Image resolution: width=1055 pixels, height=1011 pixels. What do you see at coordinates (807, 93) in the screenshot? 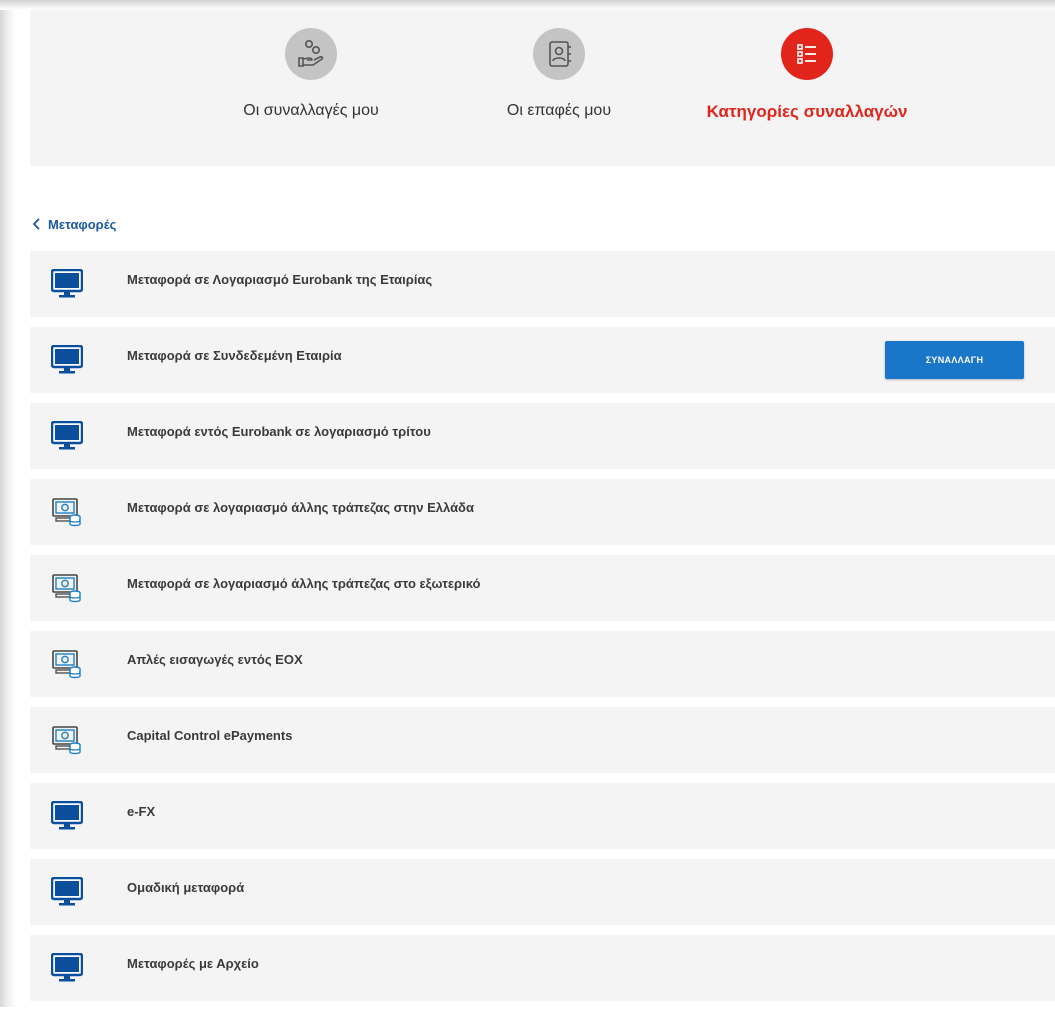
I see `tab-transaction-categories: Κατηγορίες συναλλαγών` at bounding box center [807, 93].